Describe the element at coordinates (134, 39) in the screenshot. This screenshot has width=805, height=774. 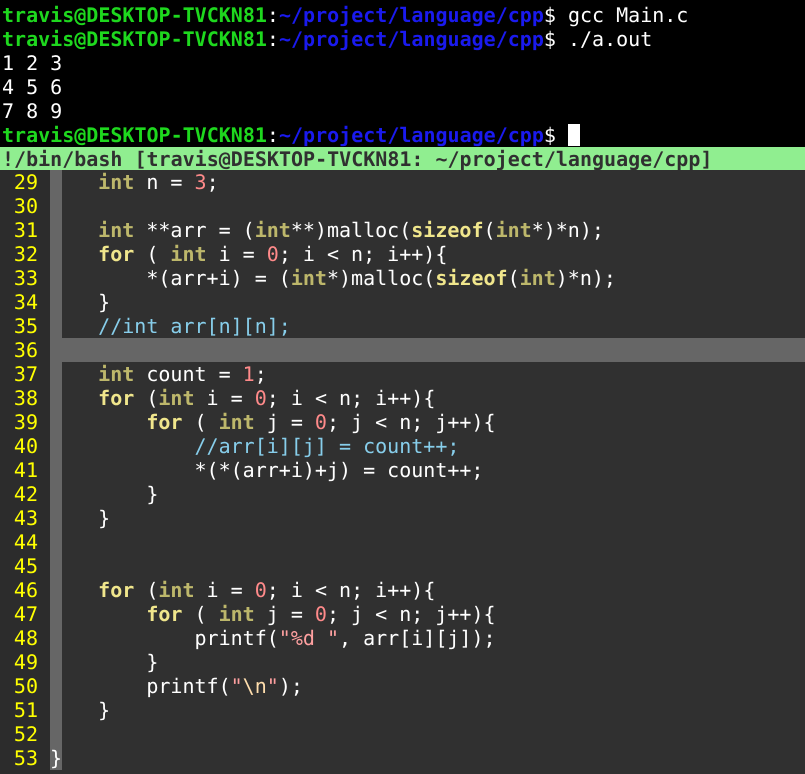
I see `prompt-user: travis@DESKTOP-TVCKN81` at that location.